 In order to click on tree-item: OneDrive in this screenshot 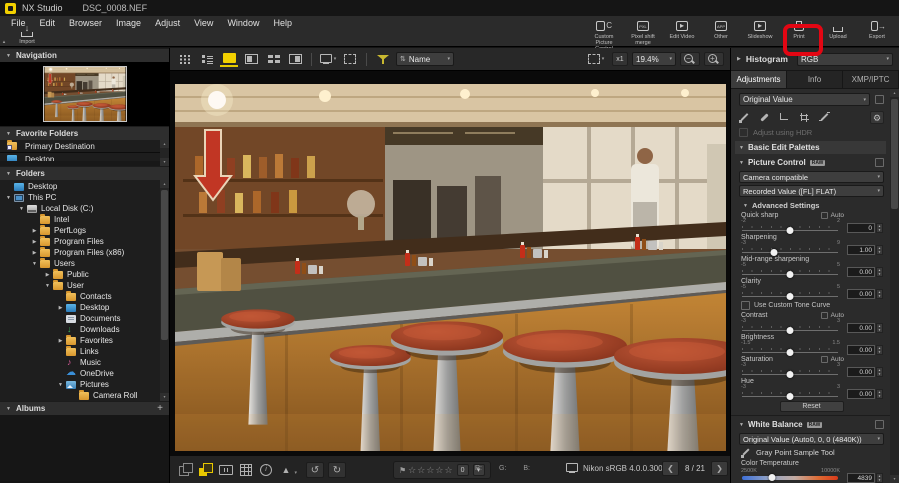, I will do `click(84, 373)`.